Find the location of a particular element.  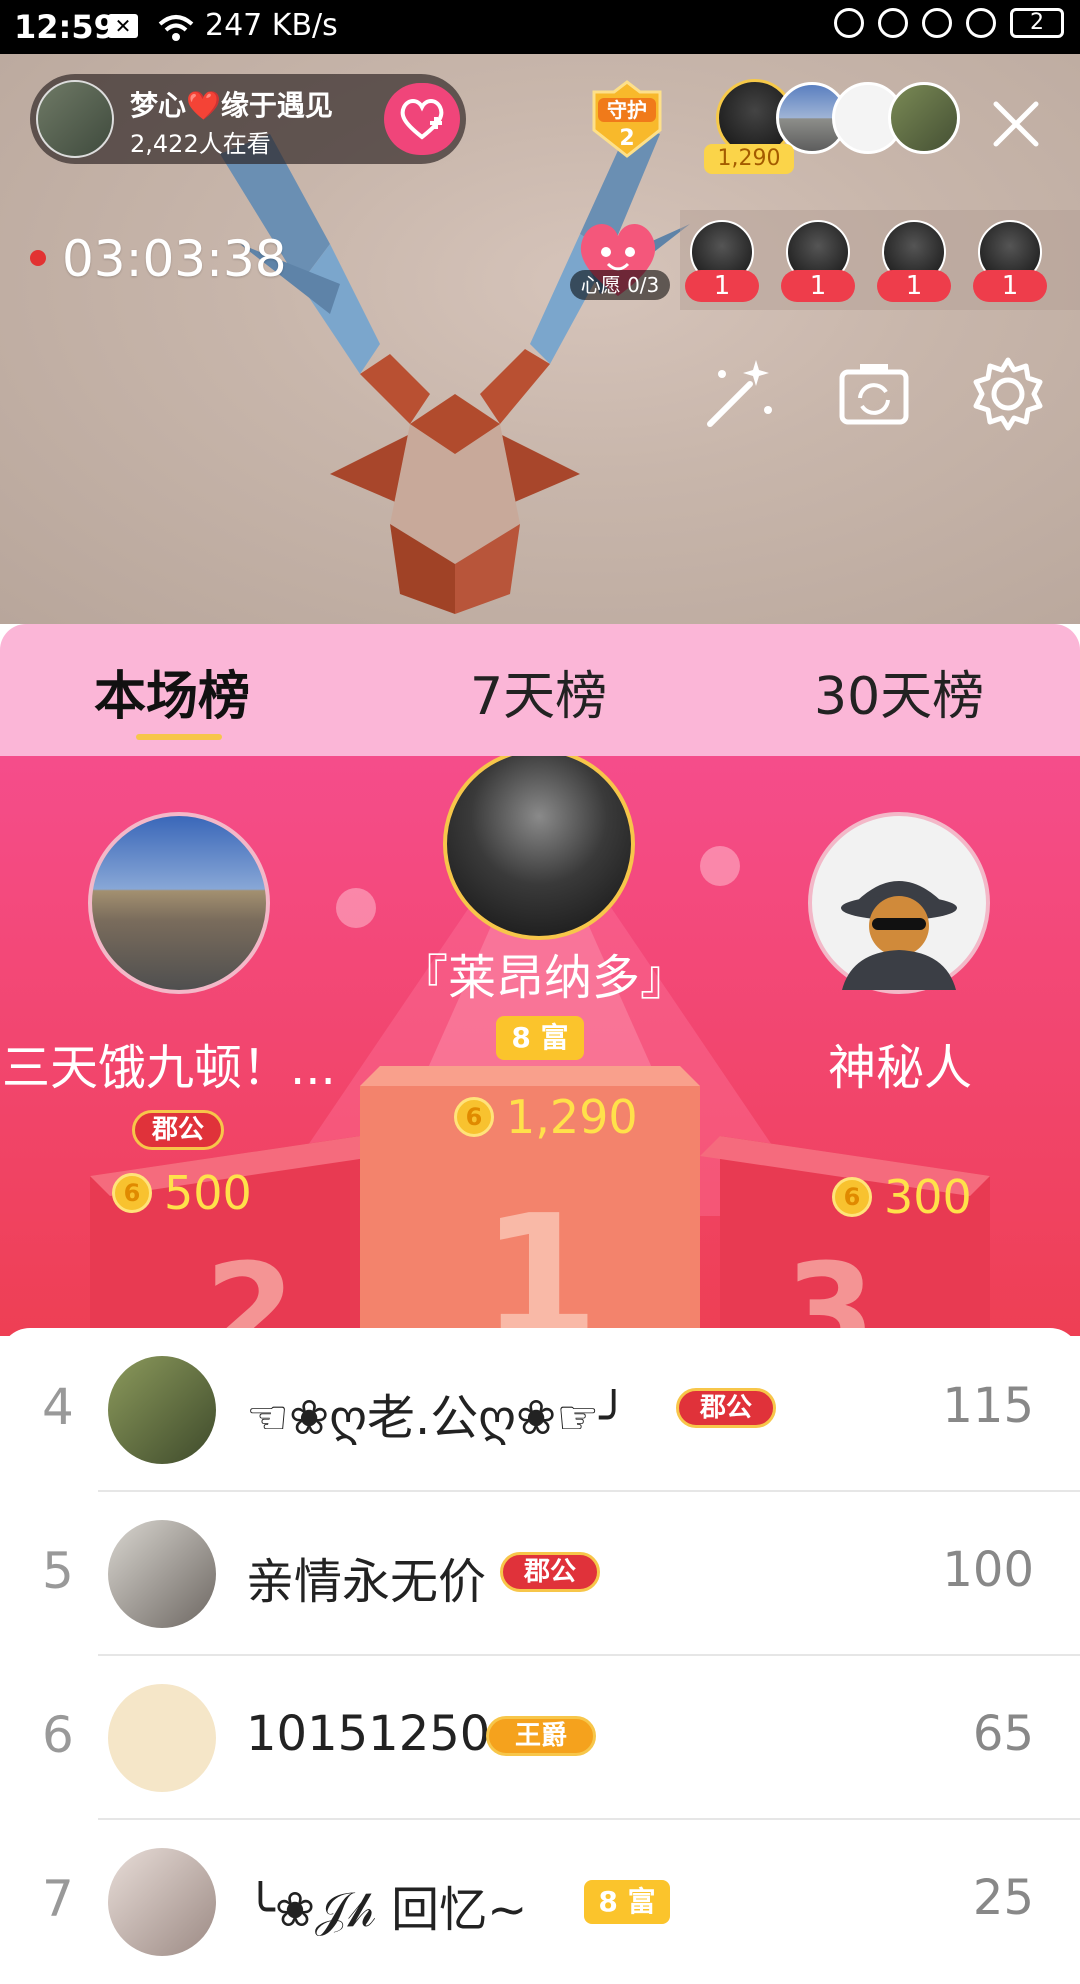

user-name: ╰❀𝒥𝒽 回忆~ is located at coordinates (387, 1910).